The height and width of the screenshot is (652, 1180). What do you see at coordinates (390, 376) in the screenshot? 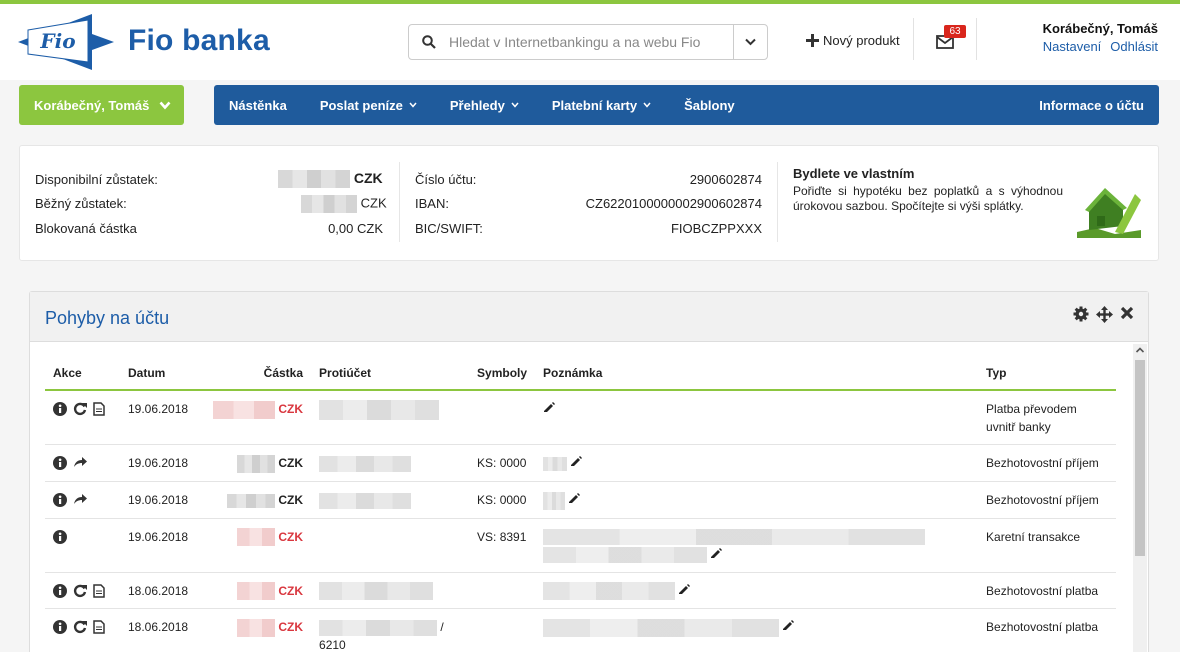
I see `column-header-counter-account: Protiúčet` at bounding box center [390, 376].